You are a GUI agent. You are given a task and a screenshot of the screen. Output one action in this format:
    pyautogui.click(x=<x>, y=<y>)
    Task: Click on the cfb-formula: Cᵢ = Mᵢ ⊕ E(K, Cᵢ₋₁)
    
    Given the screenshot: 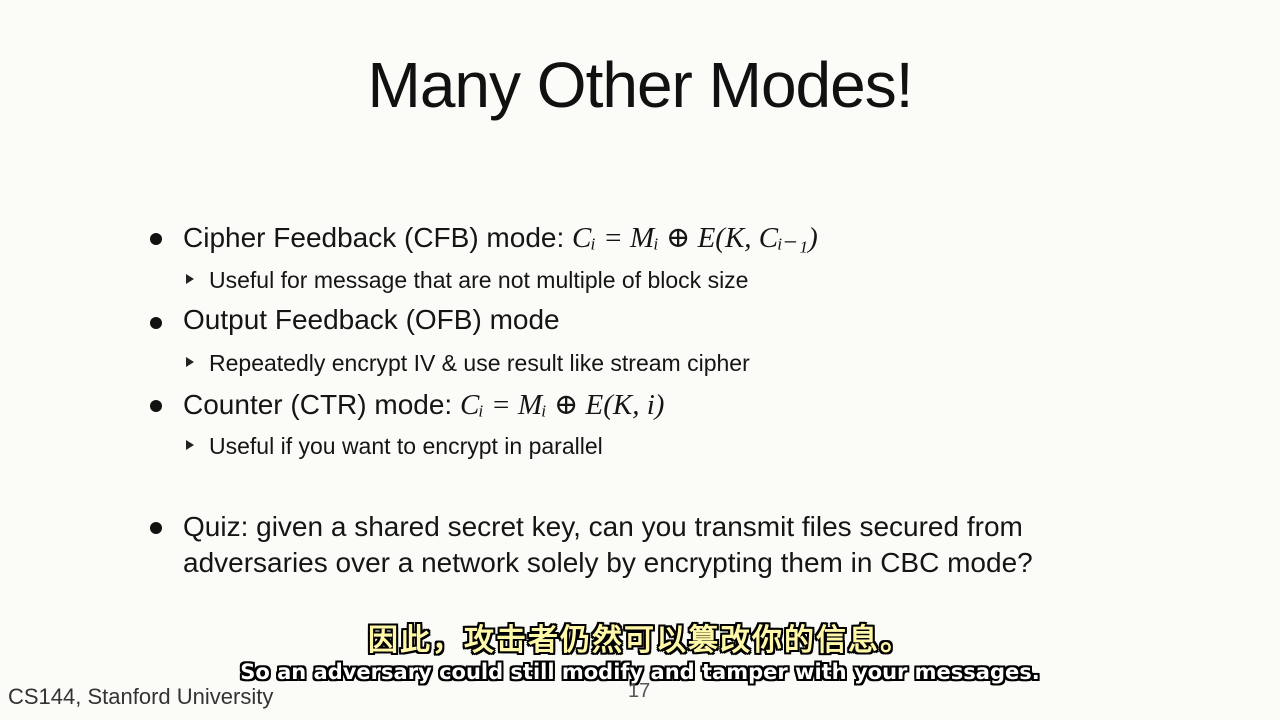 What is the action you would take?
    pyautogui.click(x=695, y=238)
    